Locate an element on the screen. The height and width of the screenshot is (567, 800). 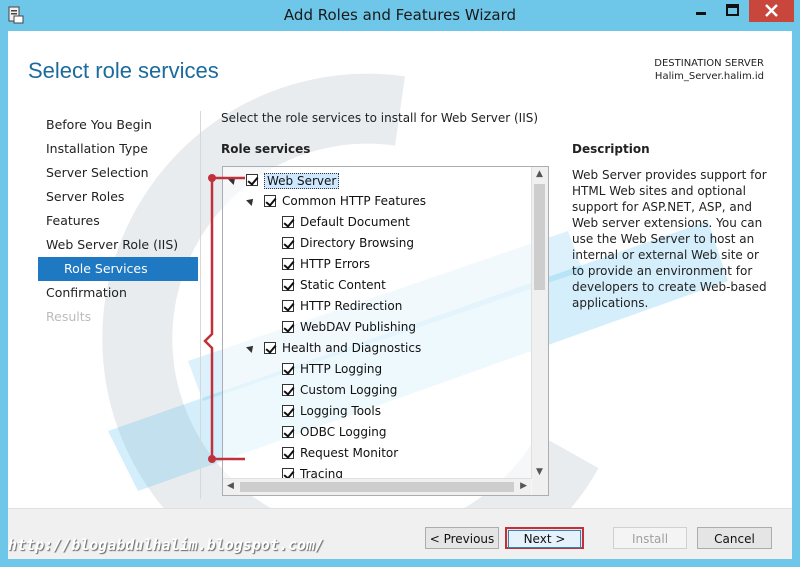
tree-row: Custom Logging is located at coordinates (377, 391).